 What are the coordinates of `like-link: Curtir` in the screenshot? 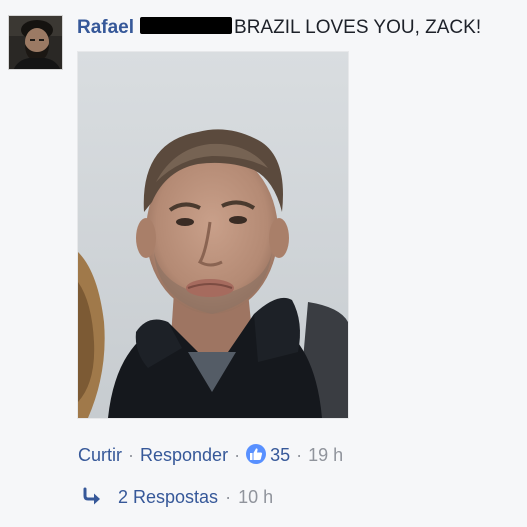 It's located at (100, 455).